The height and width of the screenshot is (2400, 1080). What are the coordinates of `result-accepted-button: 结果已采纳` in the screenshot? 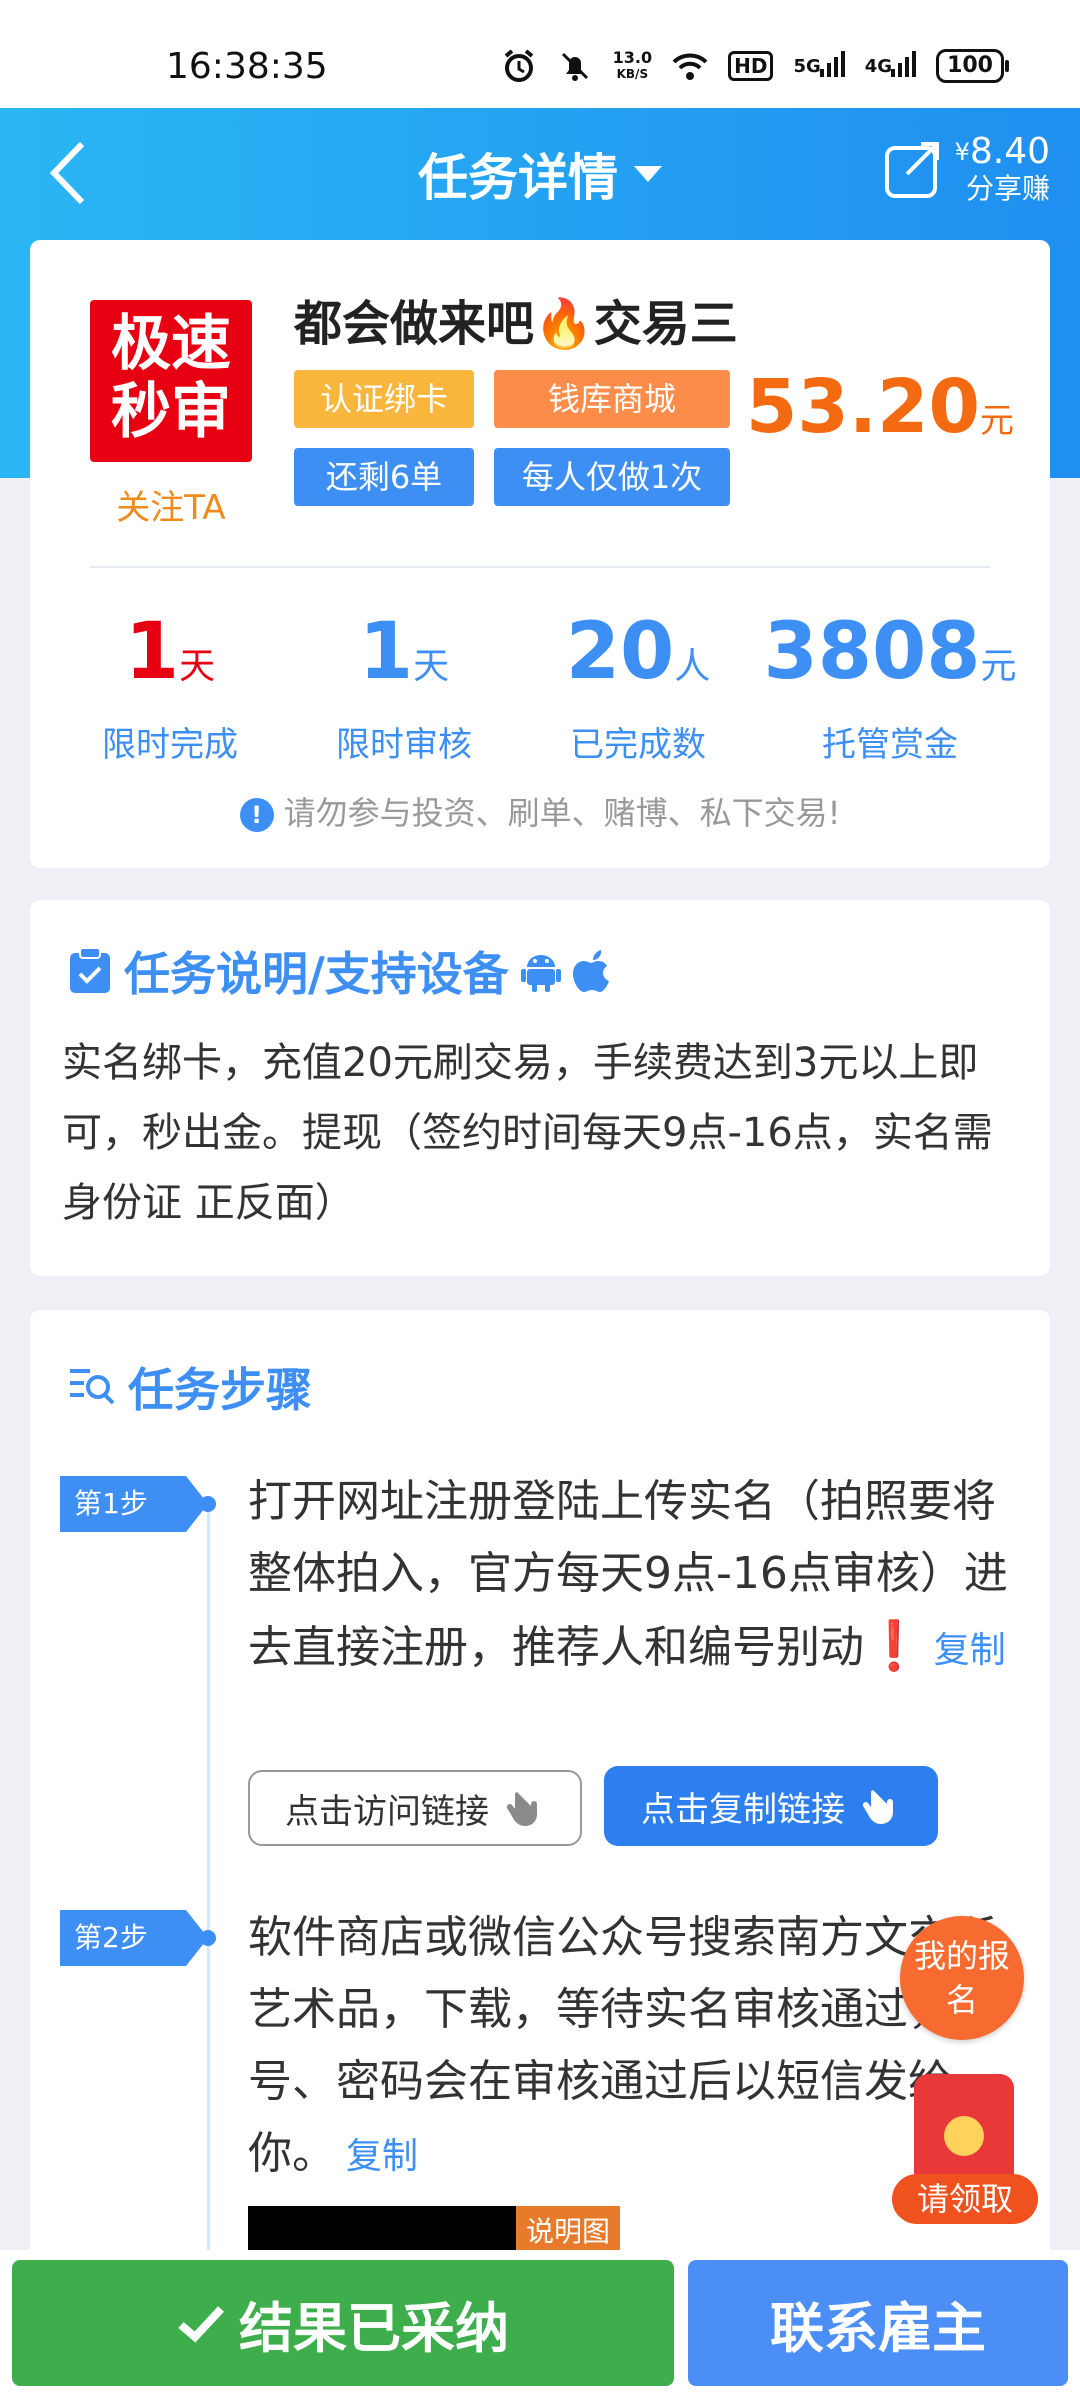 It's located at (343, 2323).